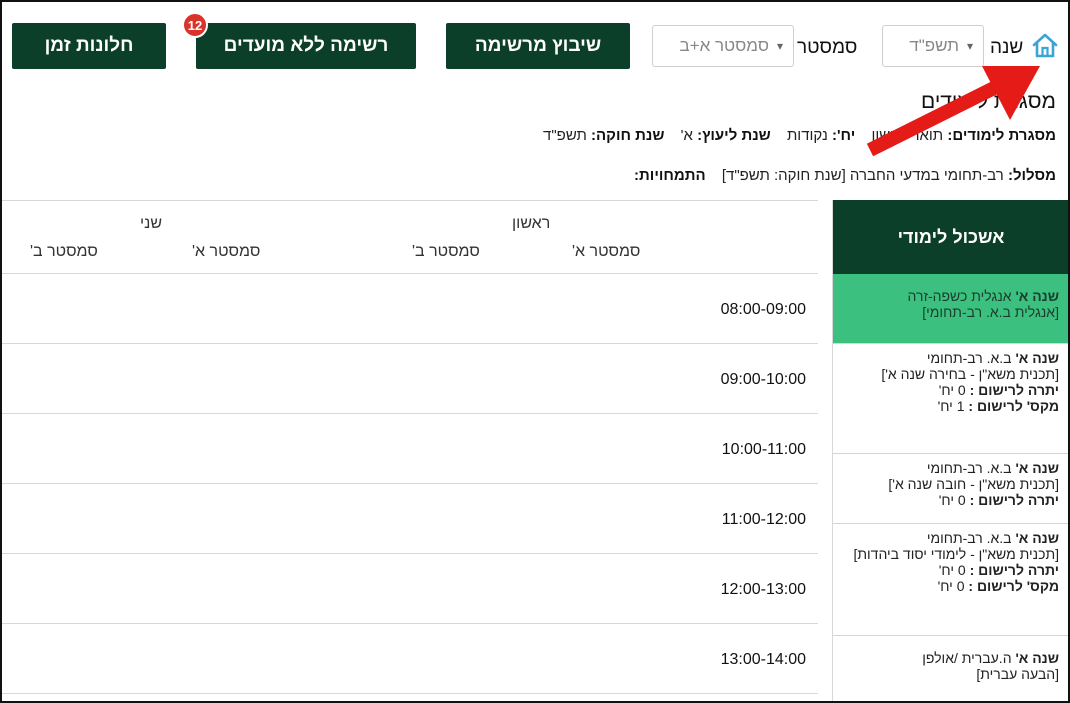  I want to click on time-row: 13:00-14:00, so click(410, 659).